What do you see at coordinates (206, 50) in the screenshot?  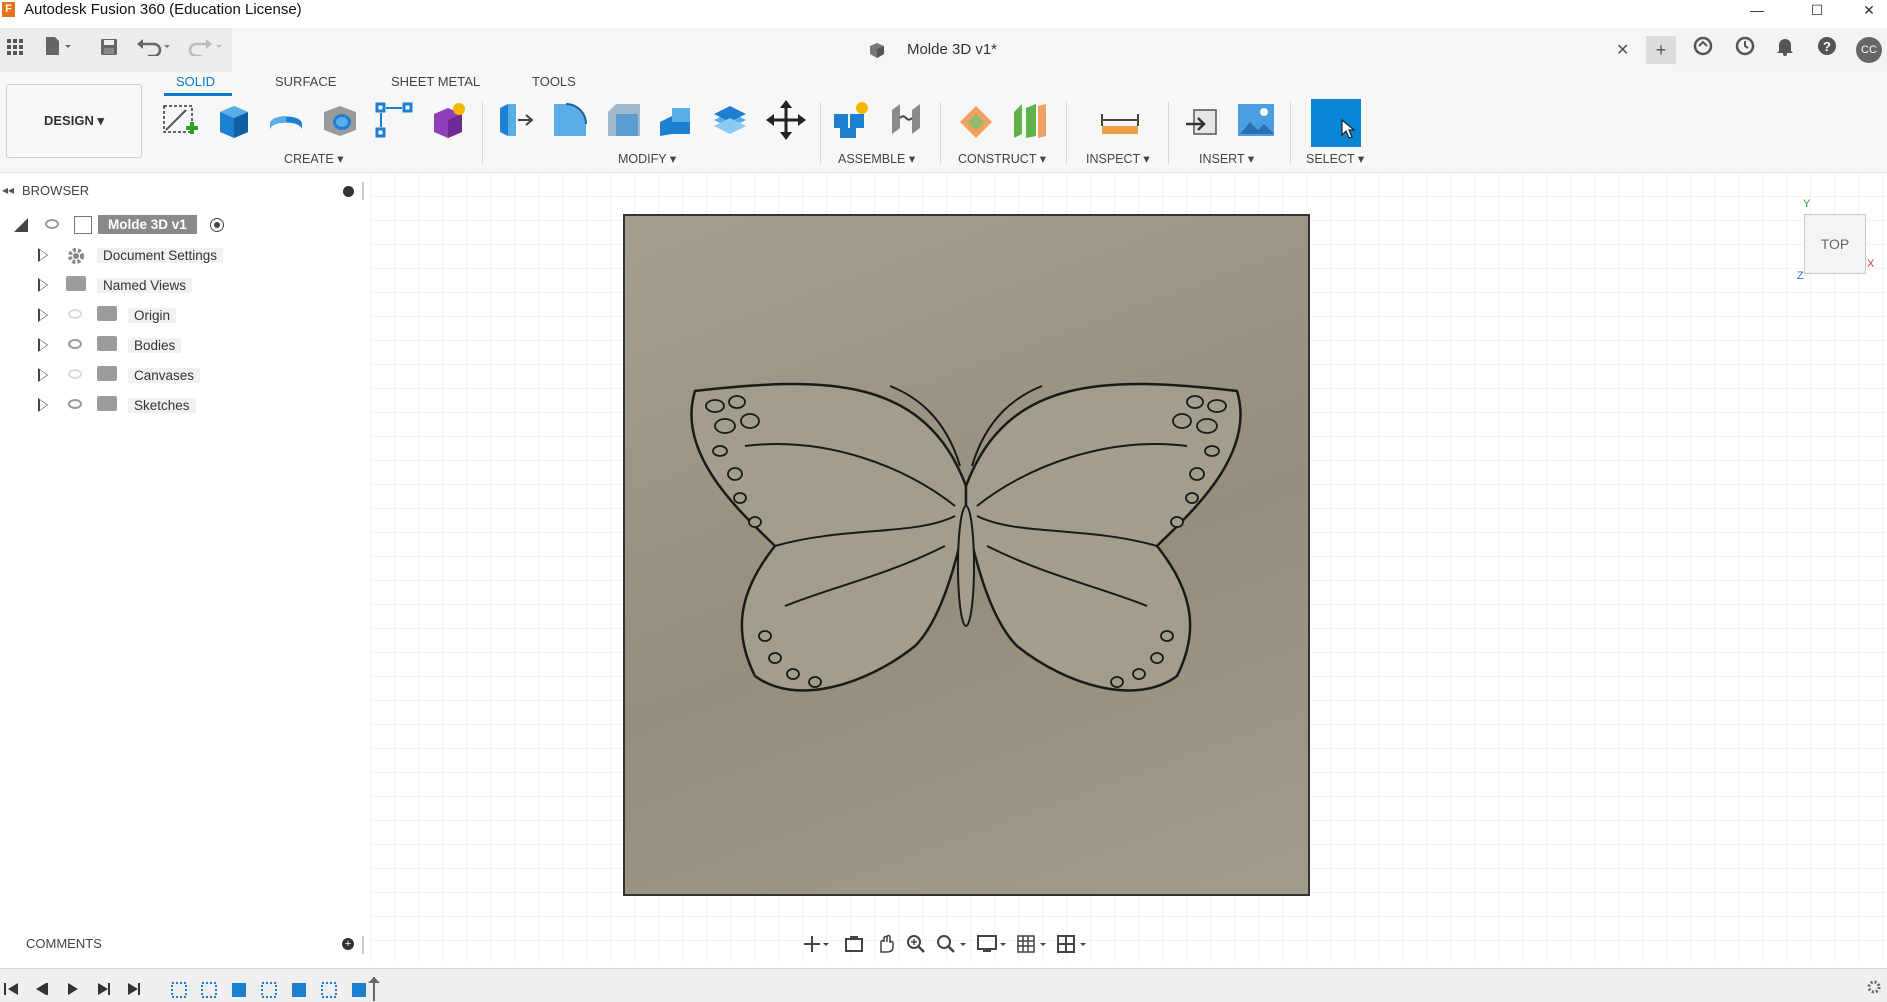 I see `redo-icon` at bounding box center [206, 50].